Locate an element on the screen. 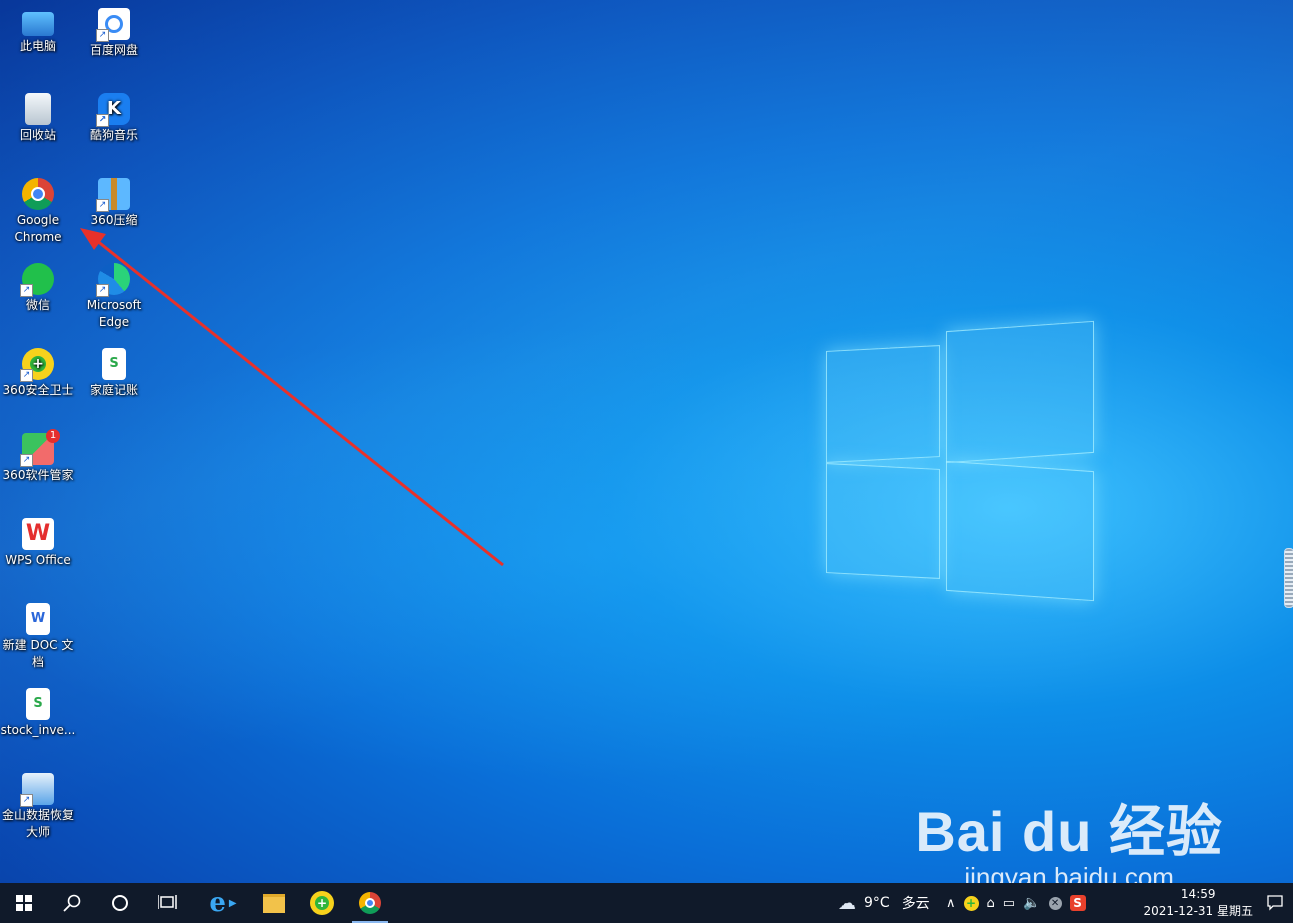 This screenshot has height=923, width=1293. start-button is located at coordinates (24, 903).